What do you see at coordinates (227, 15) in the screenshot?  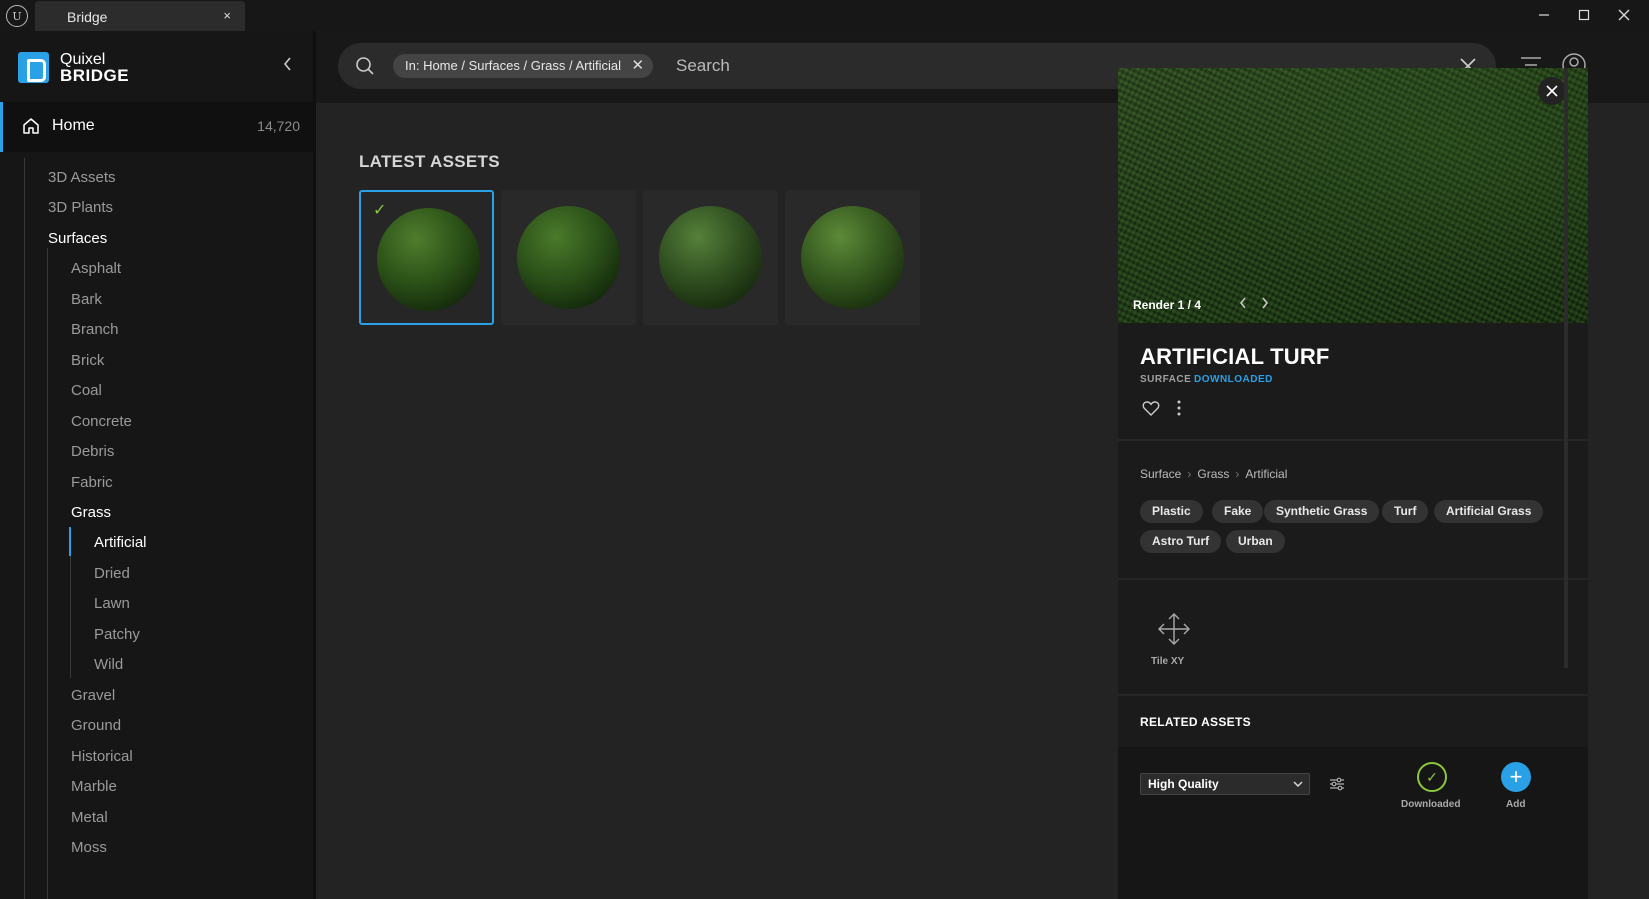 I see `tab-close-icon: ×` at bounding box center [227, 15].